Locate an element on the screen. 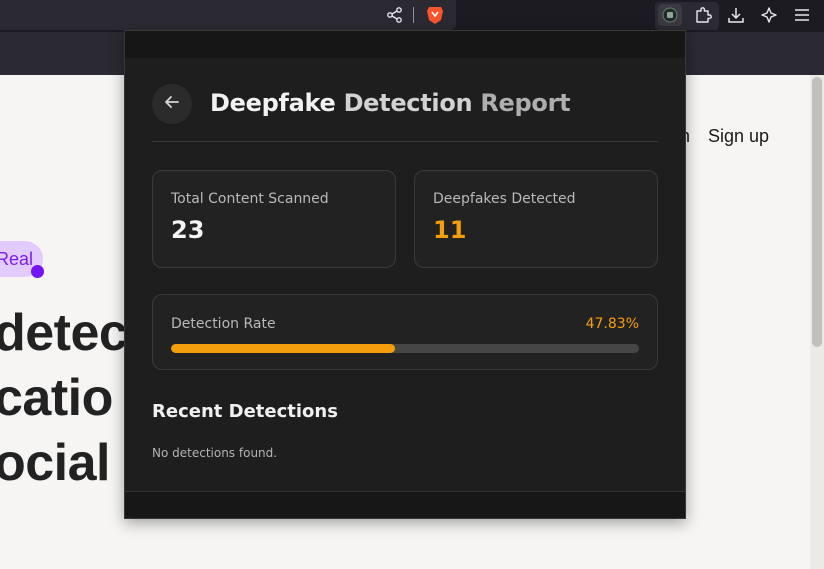  extension-active-icon is located at coordinates (670, 15).